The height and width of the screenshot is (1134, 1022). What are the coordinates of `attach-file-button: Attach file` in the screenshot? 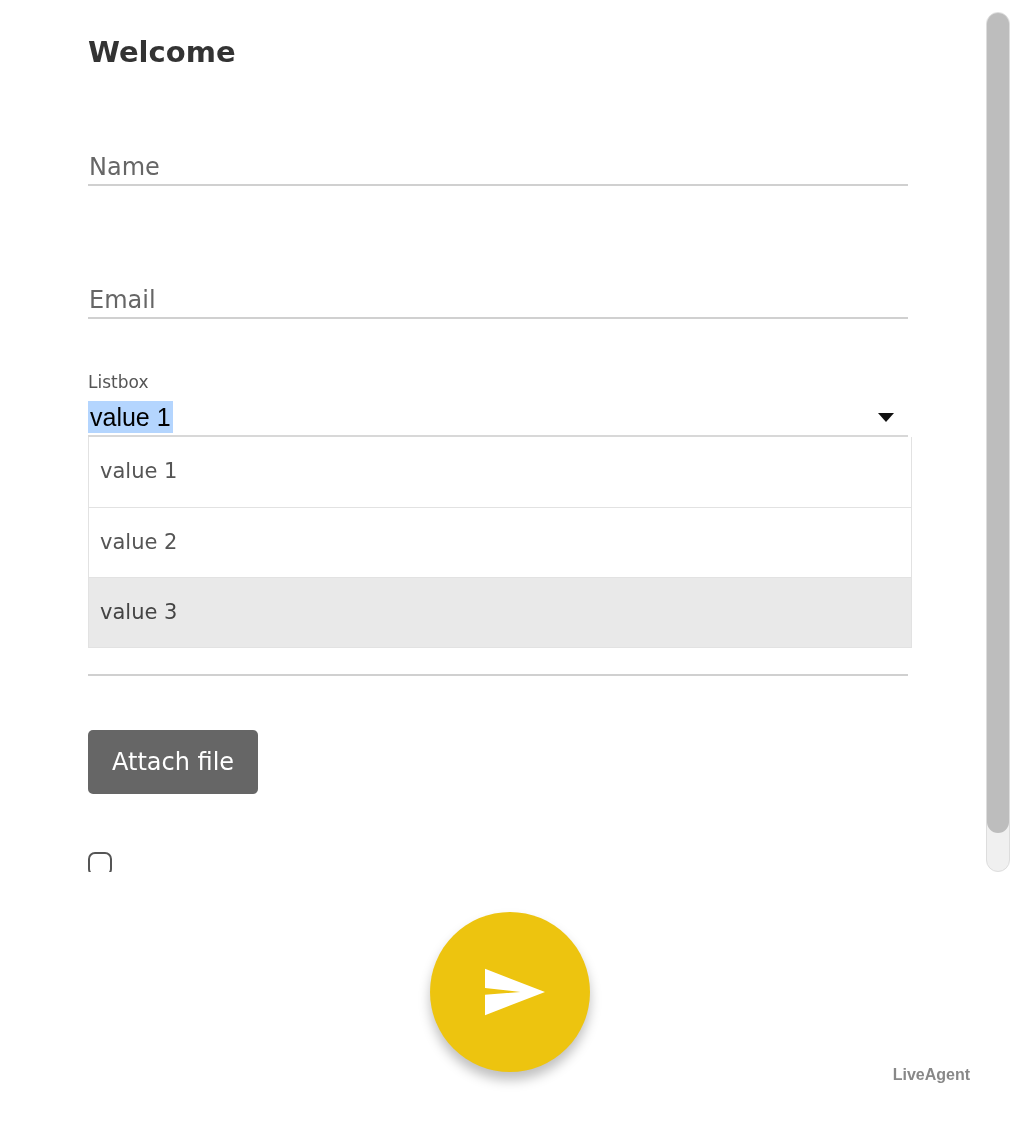 It's located at (173, 762).